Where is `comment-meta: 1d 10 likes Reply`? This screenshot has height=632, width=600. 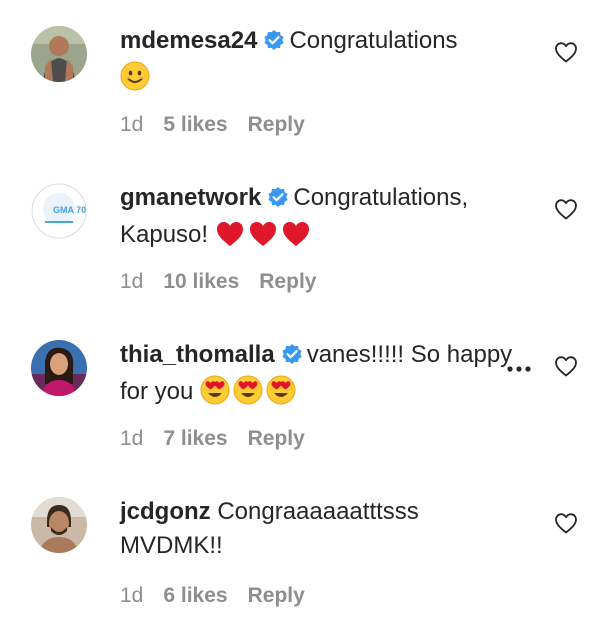
comment-meta: 1d 10 likes Reply is located at coordinates (228, 282).